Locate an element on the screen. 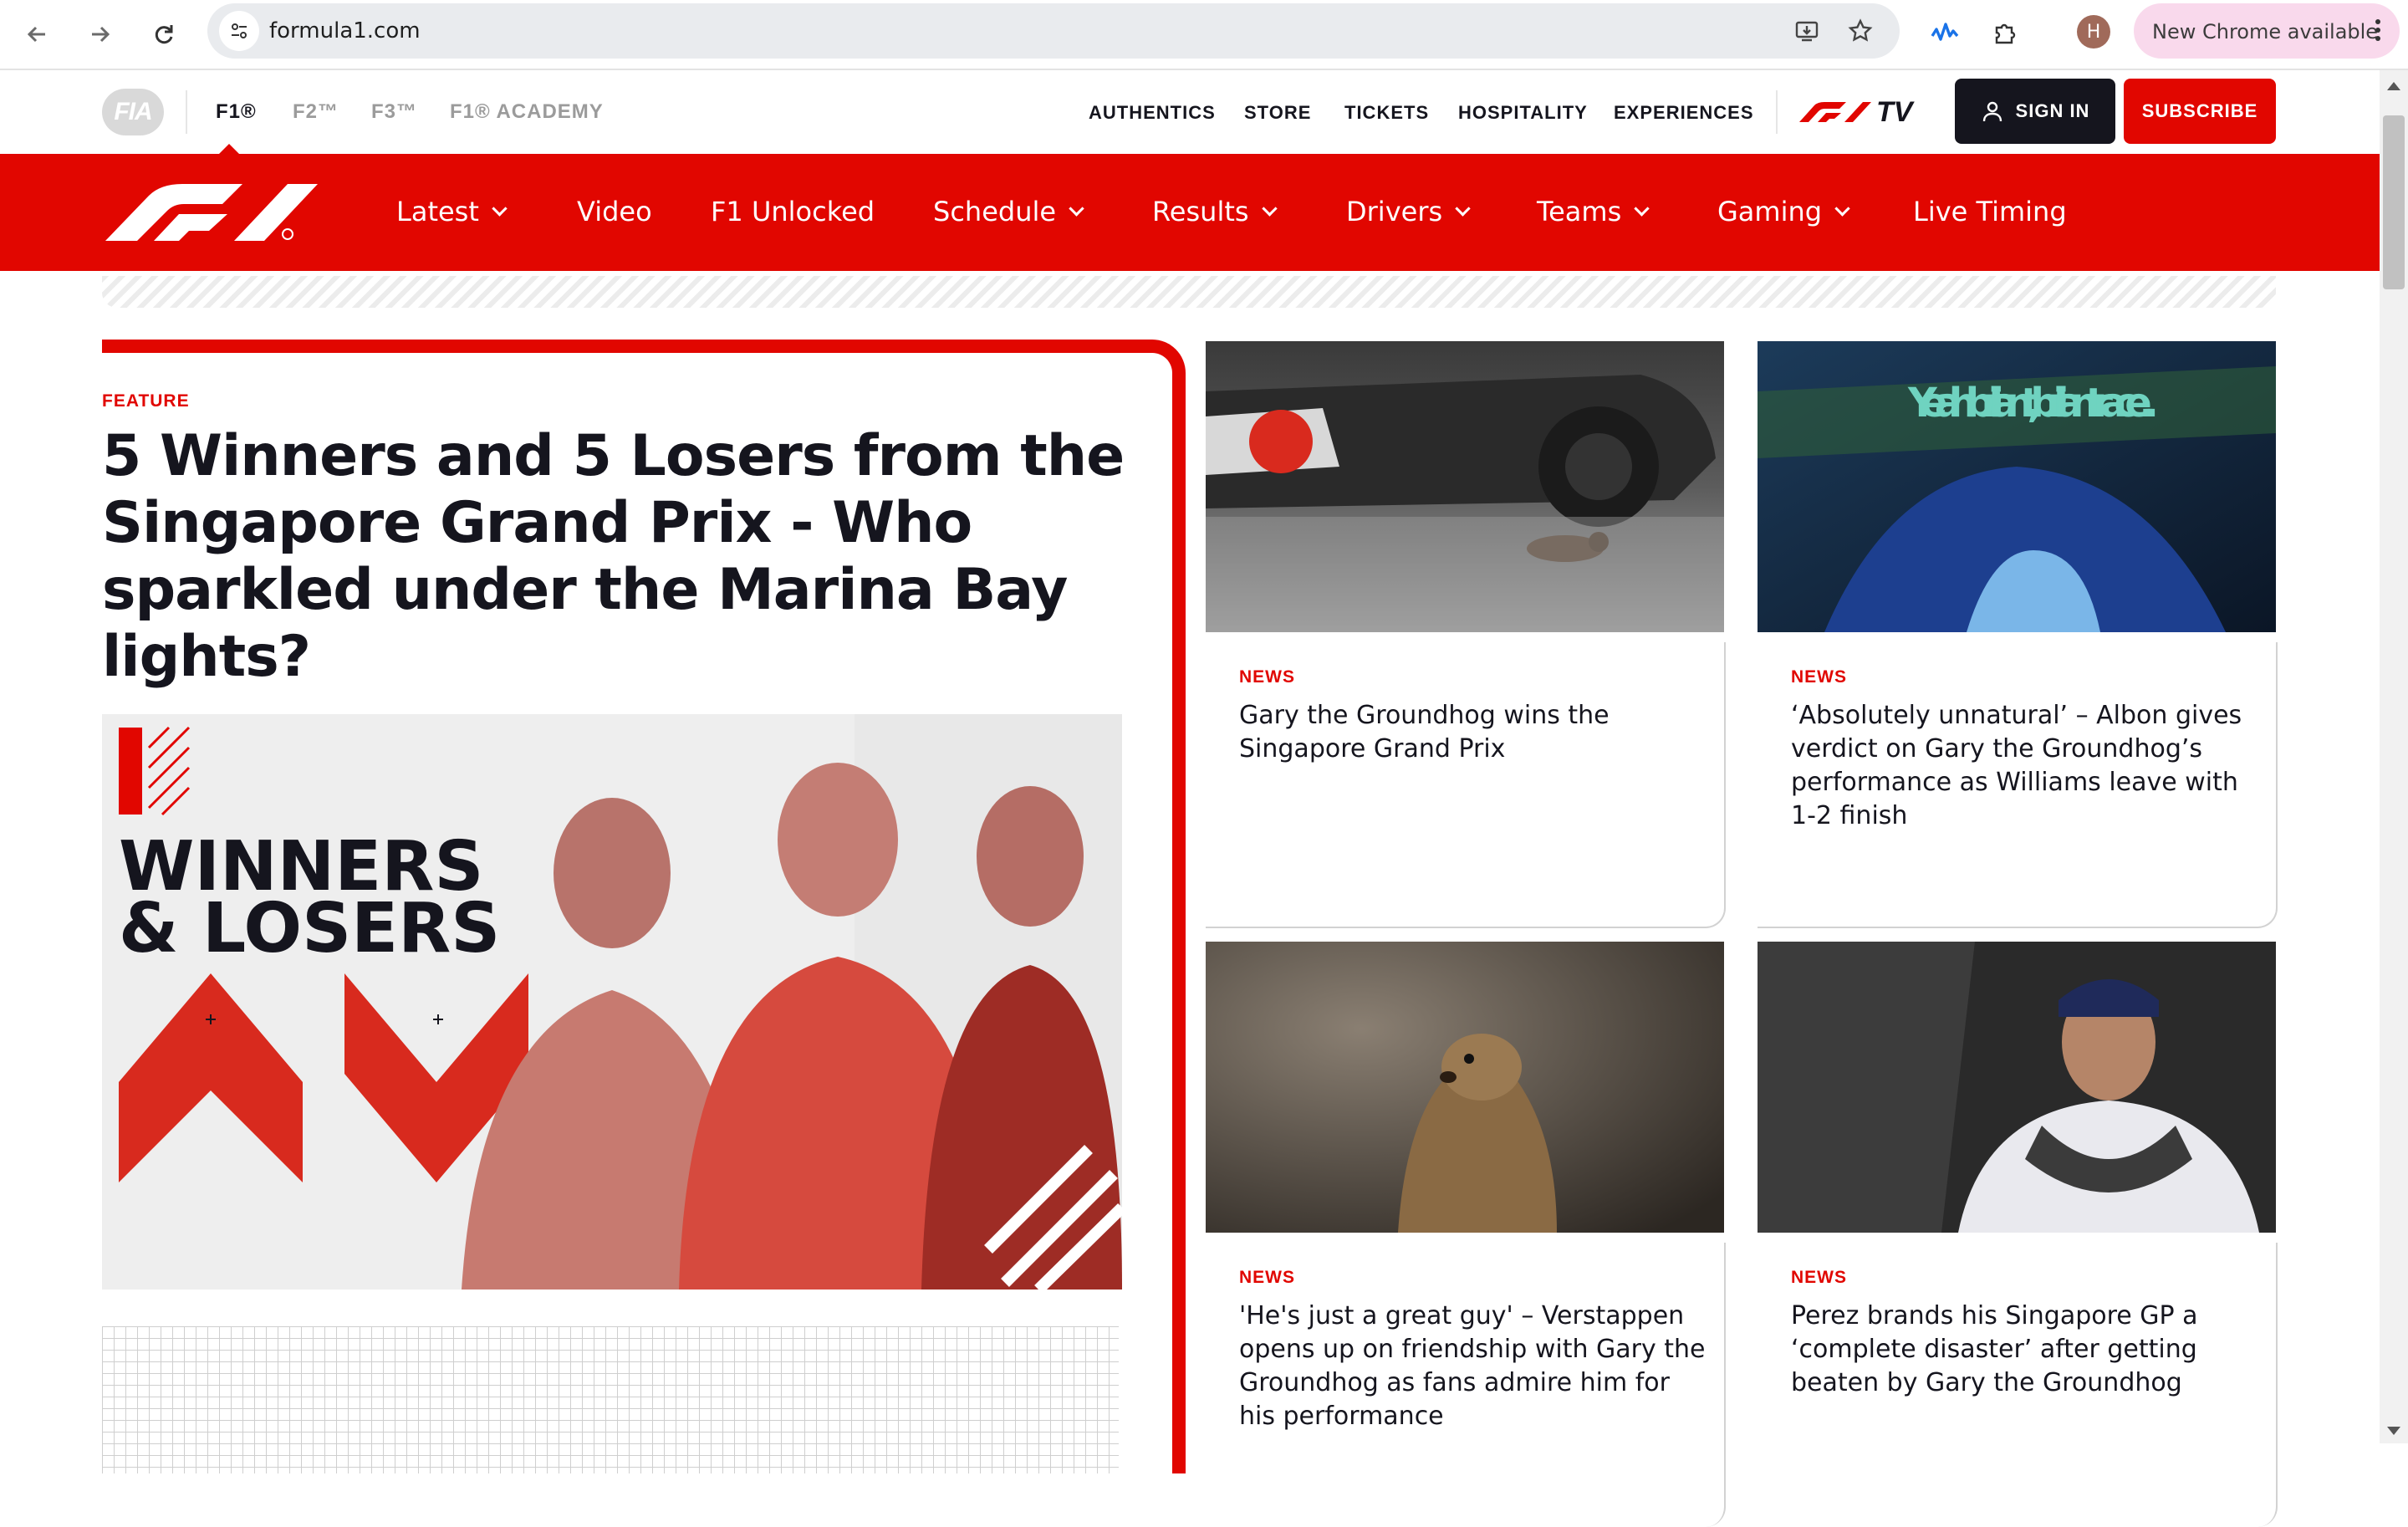 The height and width of the screenshot is (1527, 2408). menu-live-timing: Live Timing is located at coordinates (1990, 211).